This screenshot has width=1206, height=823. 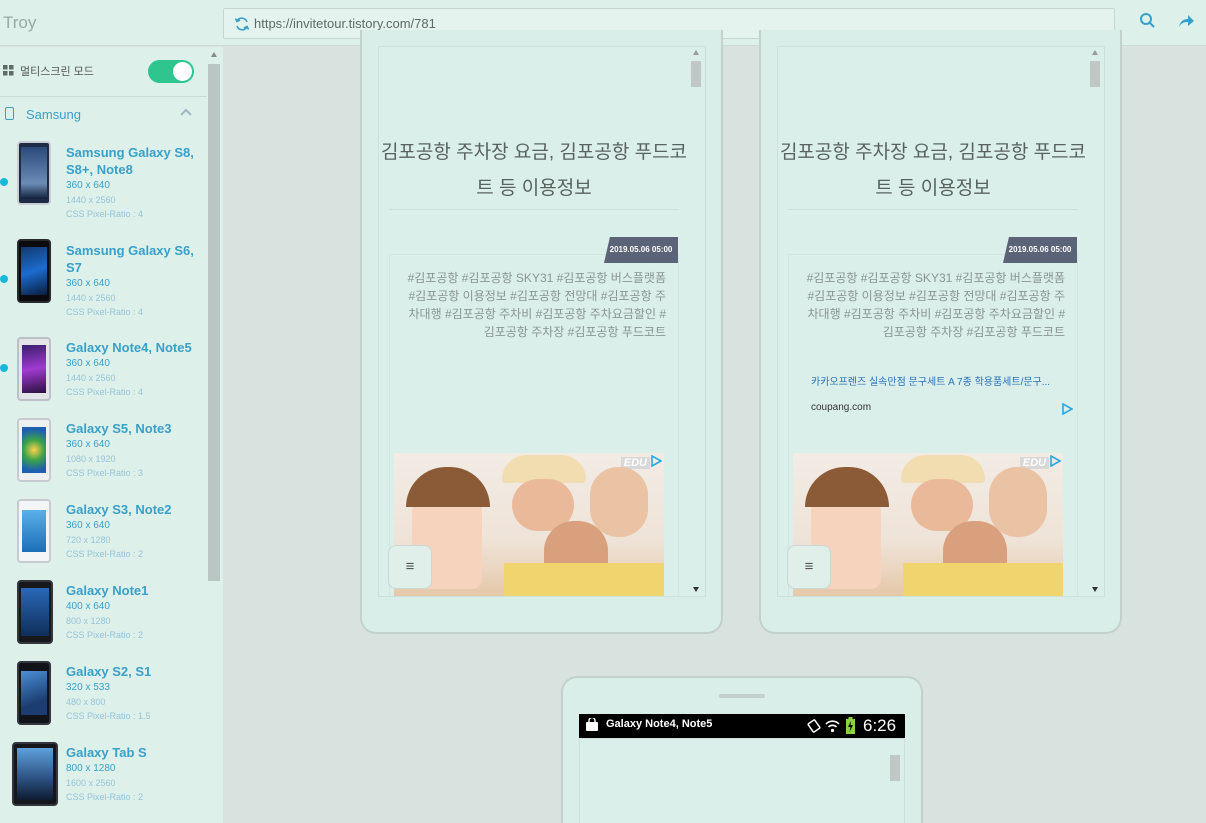 What do you see at coordinates (106, 752) in the screenshot?
I see `device-name: Galaxy Tab S` at bounding box center [106, 752].